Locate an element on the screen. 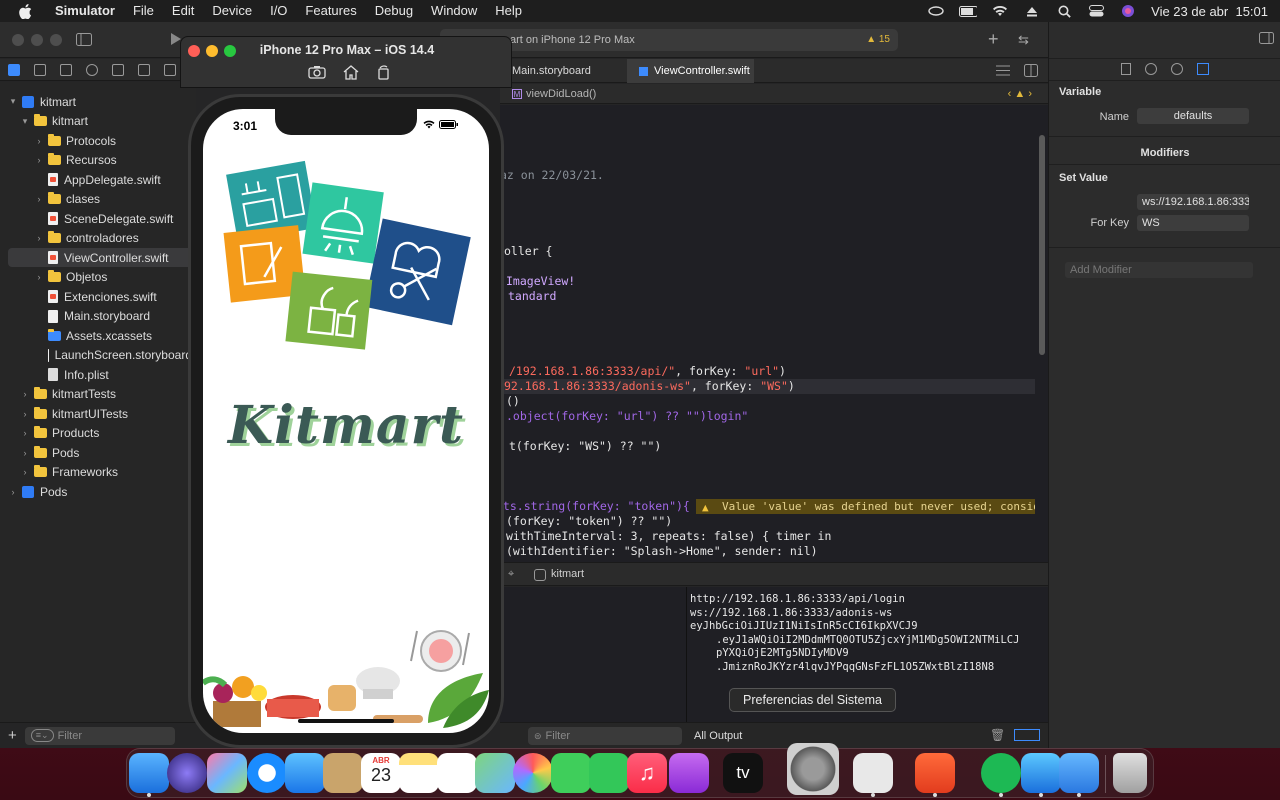 This screenshot has width=1280, height=800. control-center-icon is located at coordinates (1096, 11).